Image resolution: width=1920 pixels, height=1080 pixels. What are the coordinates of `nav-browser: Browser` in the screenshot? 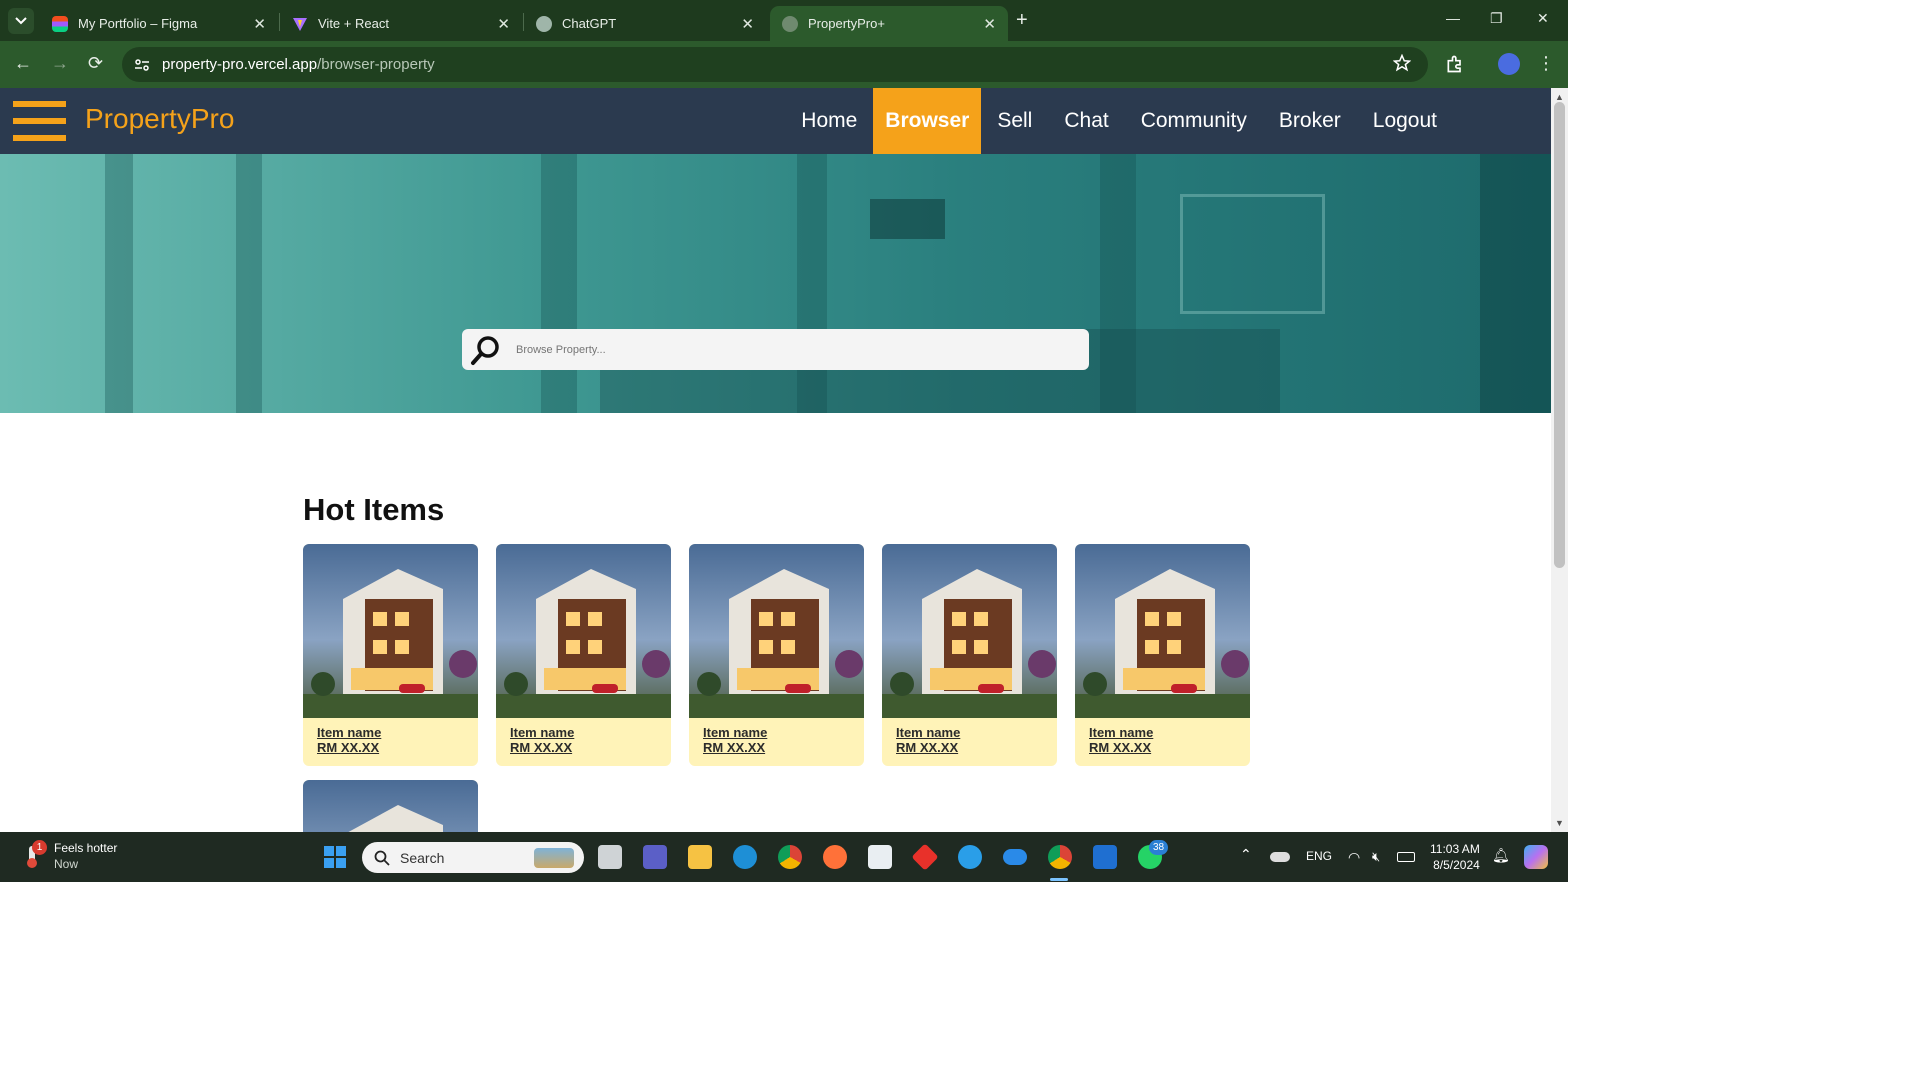 It's located at (927, 121).